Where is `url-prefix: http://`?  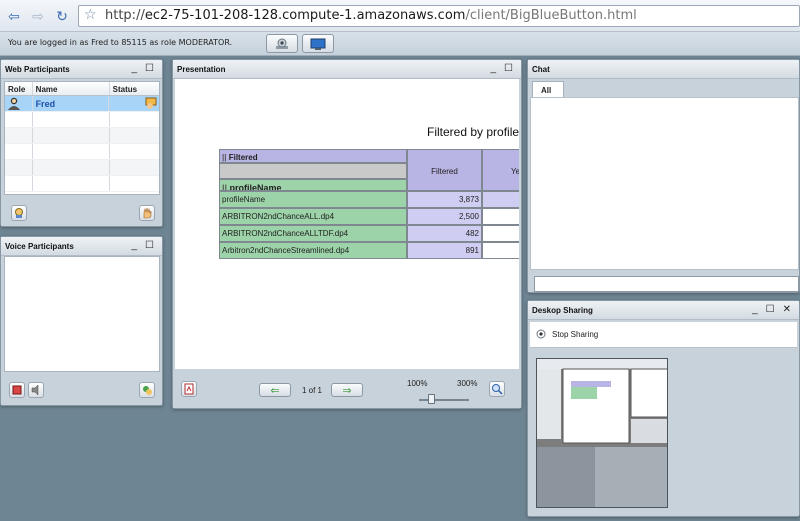 url-prefix: http:// is located at coordinates (125, 15).